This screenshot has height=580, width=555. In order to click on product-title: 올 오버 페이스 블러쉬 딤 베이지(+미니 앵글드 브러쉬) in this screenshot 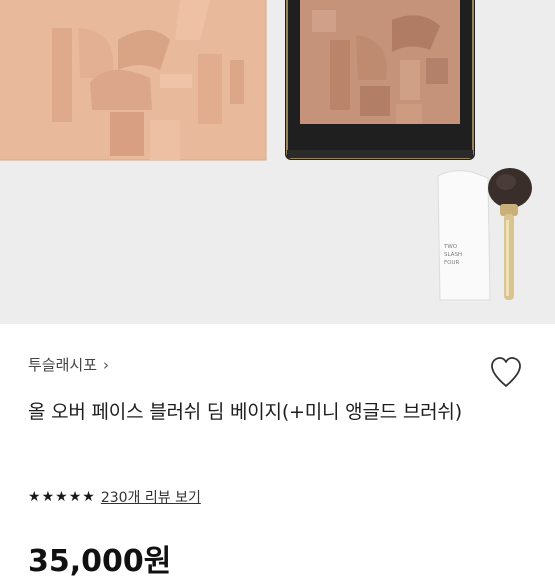, I will do `click(245, 412)`.